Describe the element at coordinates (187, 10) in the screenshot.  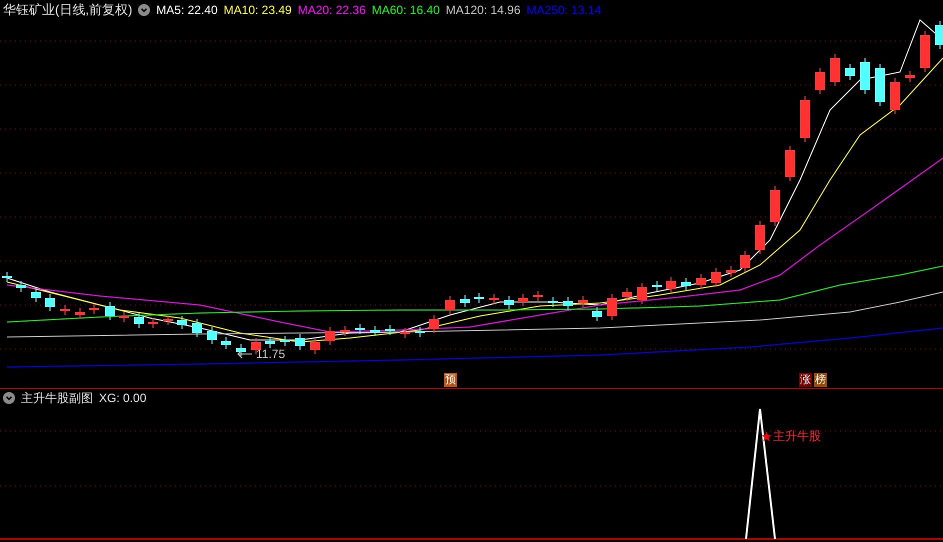
I see `moving-average-value: MA5: 22.40` at that location.